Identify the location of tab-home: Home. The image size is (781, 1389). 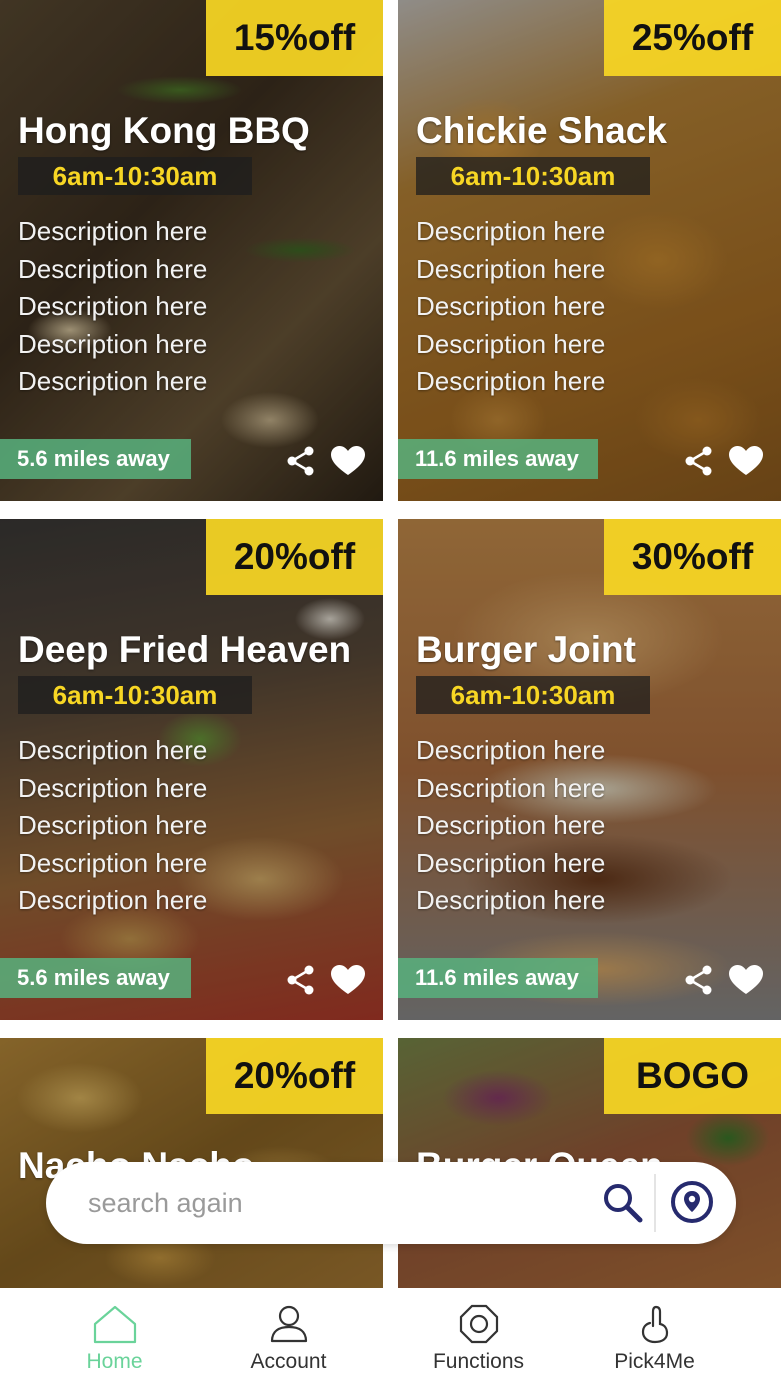
(114, 1338).